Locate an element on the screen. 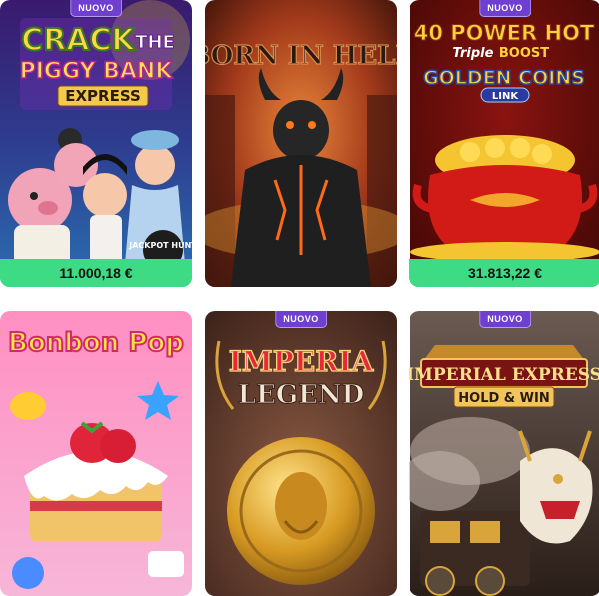 The image size is (599, 596). logo-line-1: BORN IN HELL is located at coordinates (301, 56).